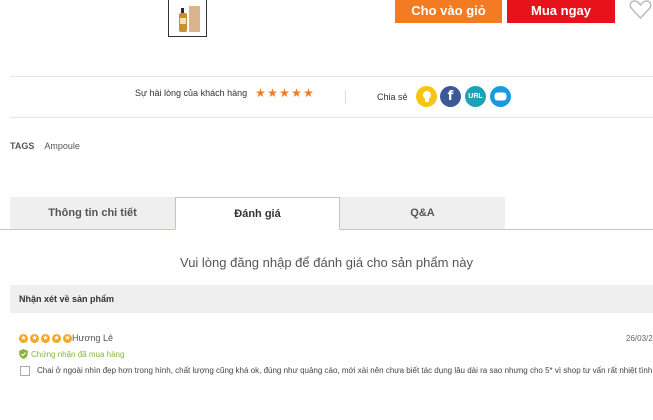  Describe the element at coordinates (23, 354) in the screenshot. I see `shield-check-icon` at that location.